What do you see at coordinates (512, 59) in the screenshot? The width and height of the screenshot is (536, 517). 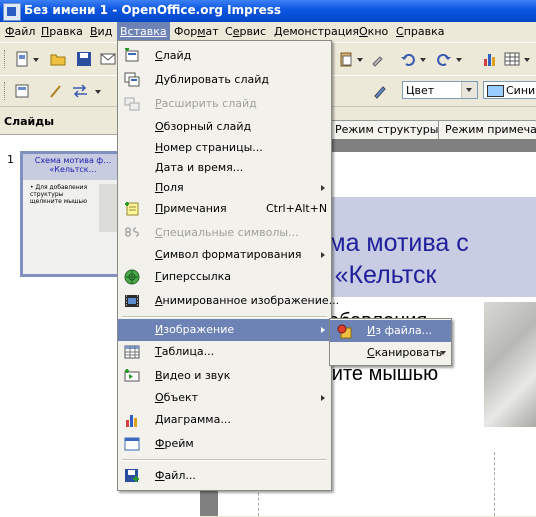 I see `insert-table-icon` at bounding box center [512, 59].